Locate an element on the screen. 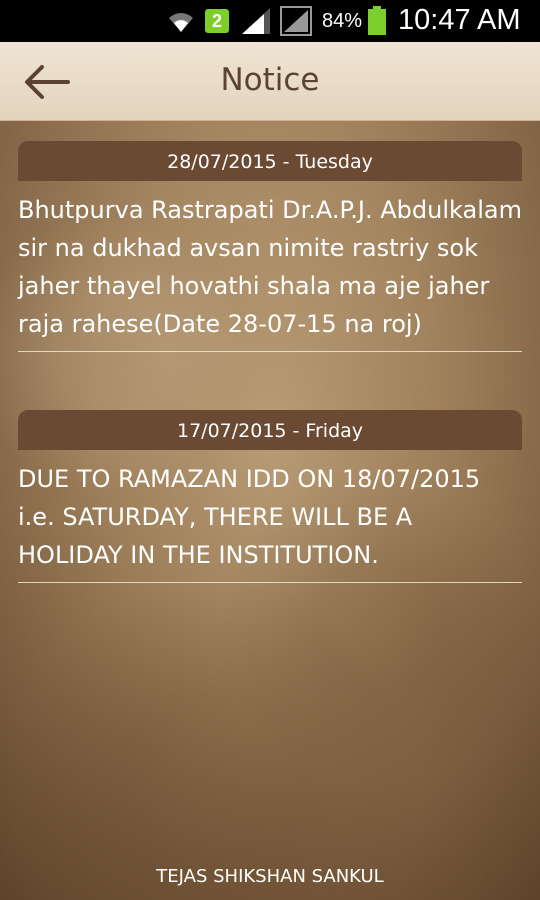 Image resolution: width=540 pixels, height=900 pixels. page-title: Notice is located at coordinates (270, 80).